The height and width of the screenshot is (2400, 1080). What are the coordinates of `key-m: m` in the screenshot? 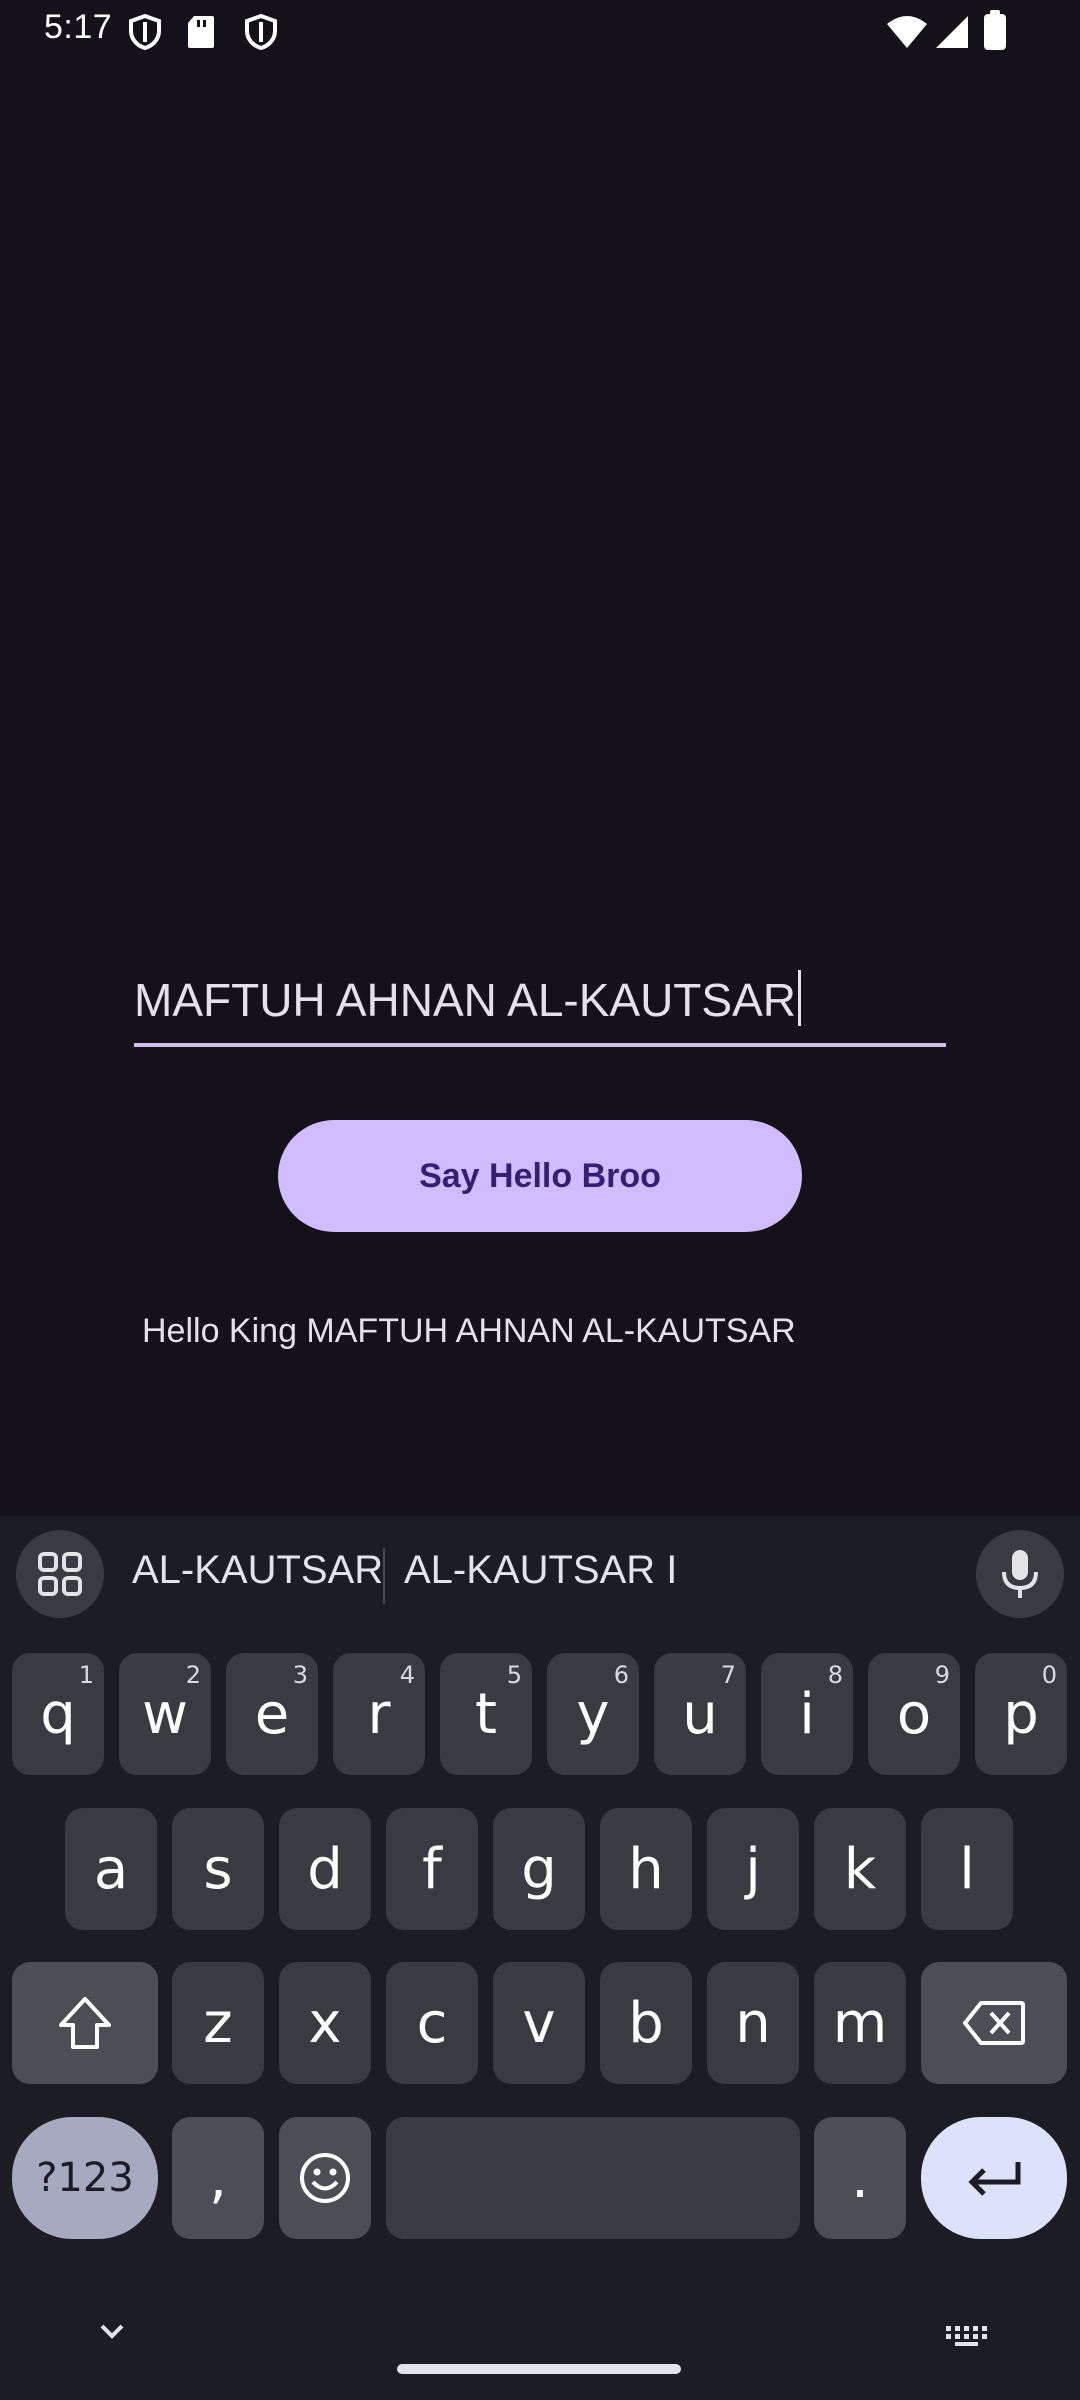 It's located at (860, 2023).